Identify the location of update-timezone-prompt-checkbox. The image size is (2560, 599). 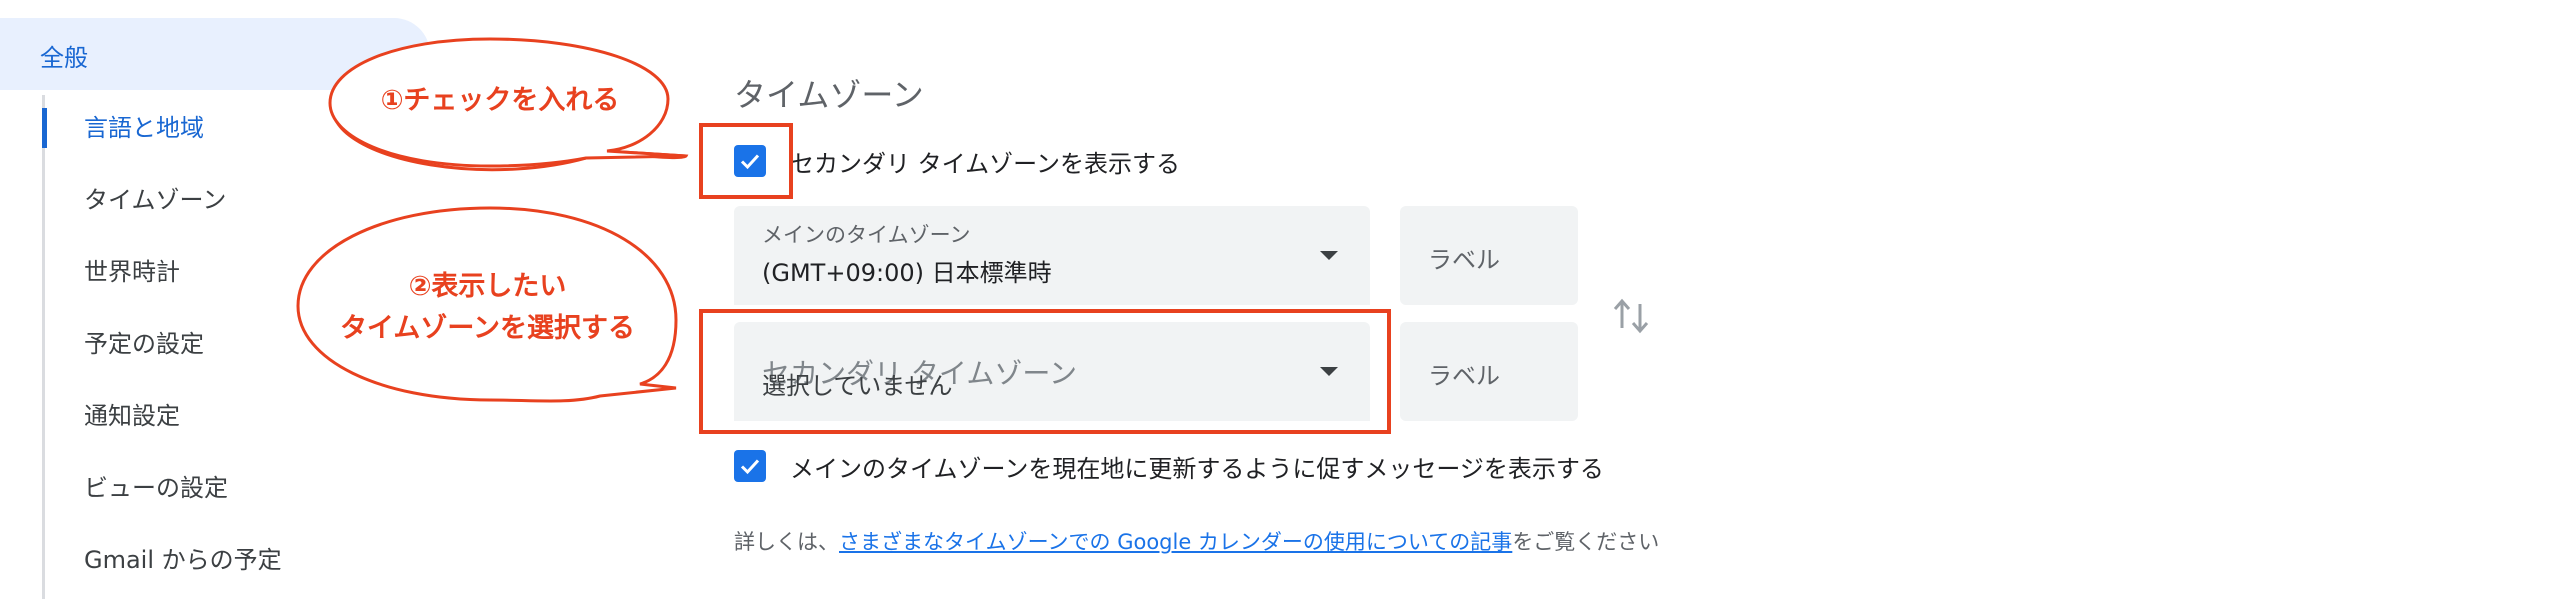
(750, 466).